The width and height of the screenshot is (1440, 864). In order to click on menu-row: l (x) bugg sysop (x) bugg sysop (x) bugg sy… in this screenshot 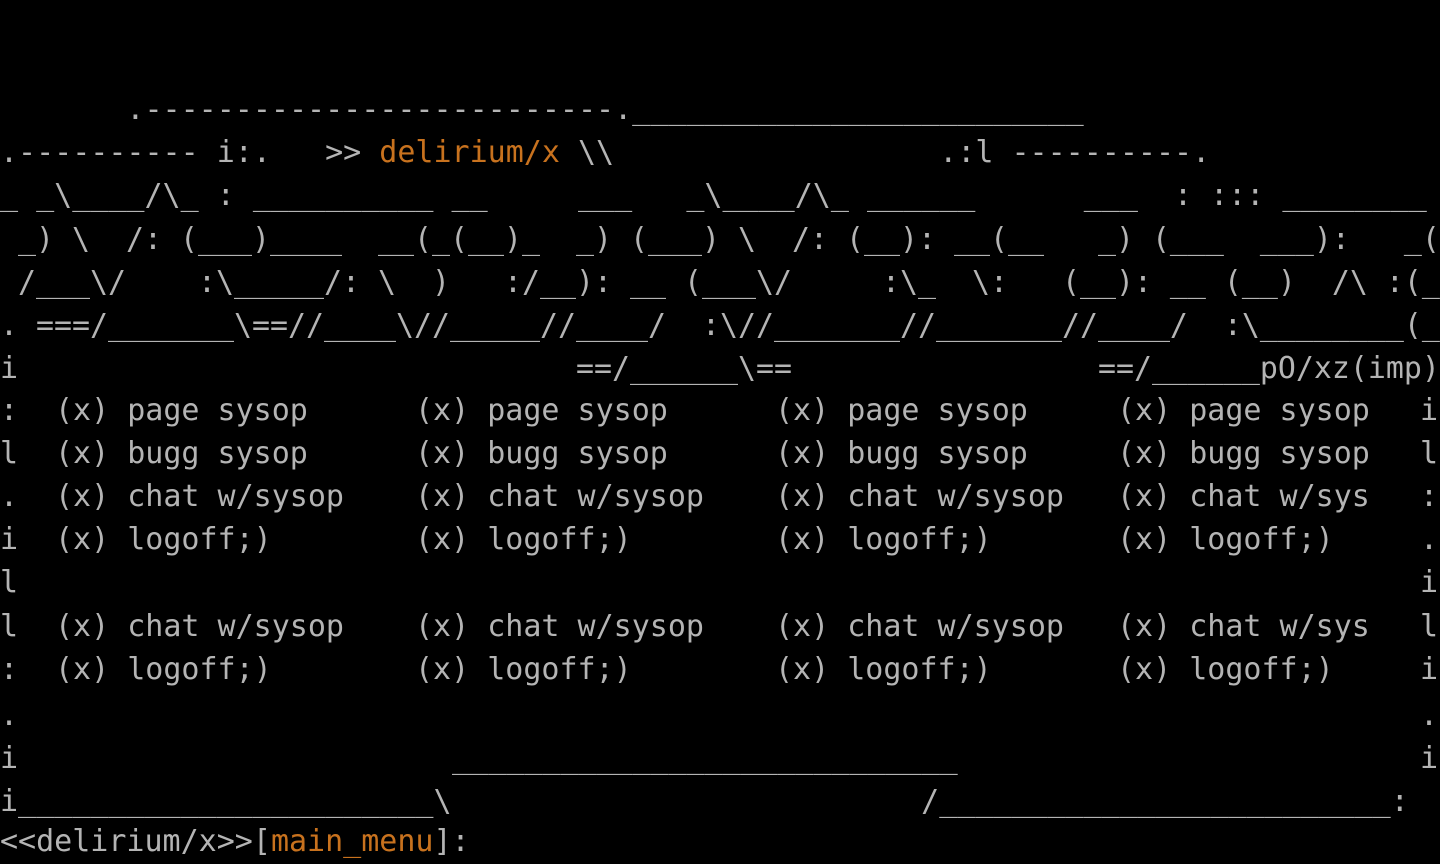, I will do `click(720, 453)`.